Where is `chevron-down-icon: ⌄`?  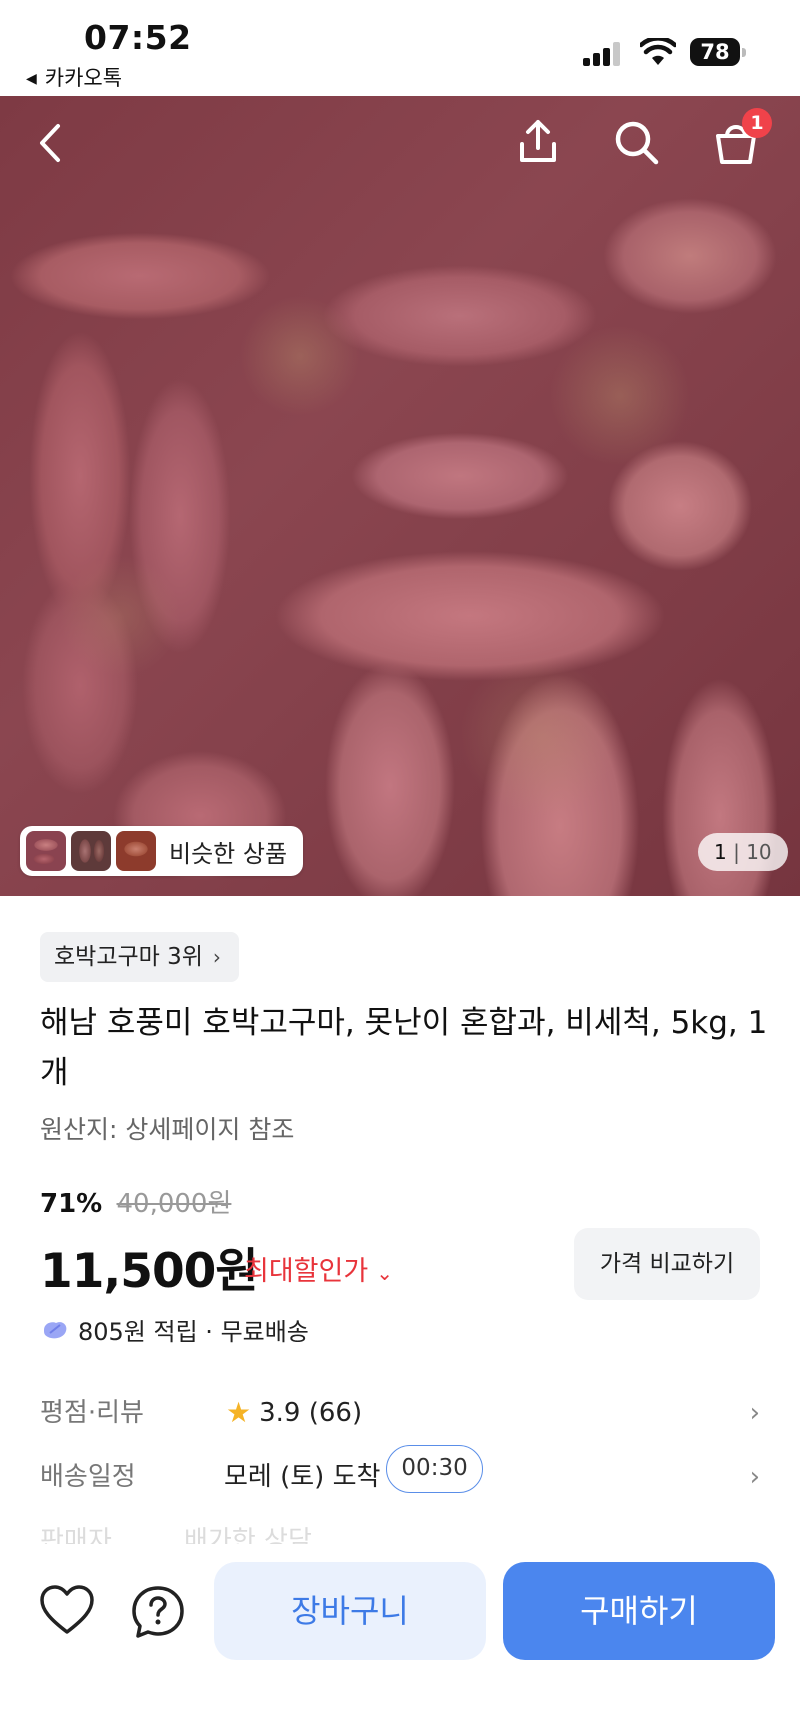
chevron-down-icon: ⌄ is located at coordinates (384, 1273).